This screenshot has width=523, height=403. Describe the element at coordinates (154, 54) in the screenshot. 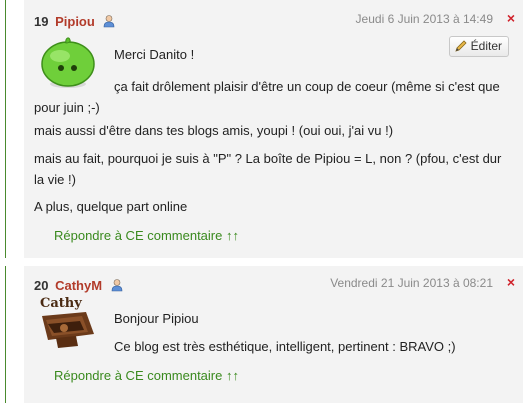

I see `comment-paragraph: Merci Danito !` at that location.